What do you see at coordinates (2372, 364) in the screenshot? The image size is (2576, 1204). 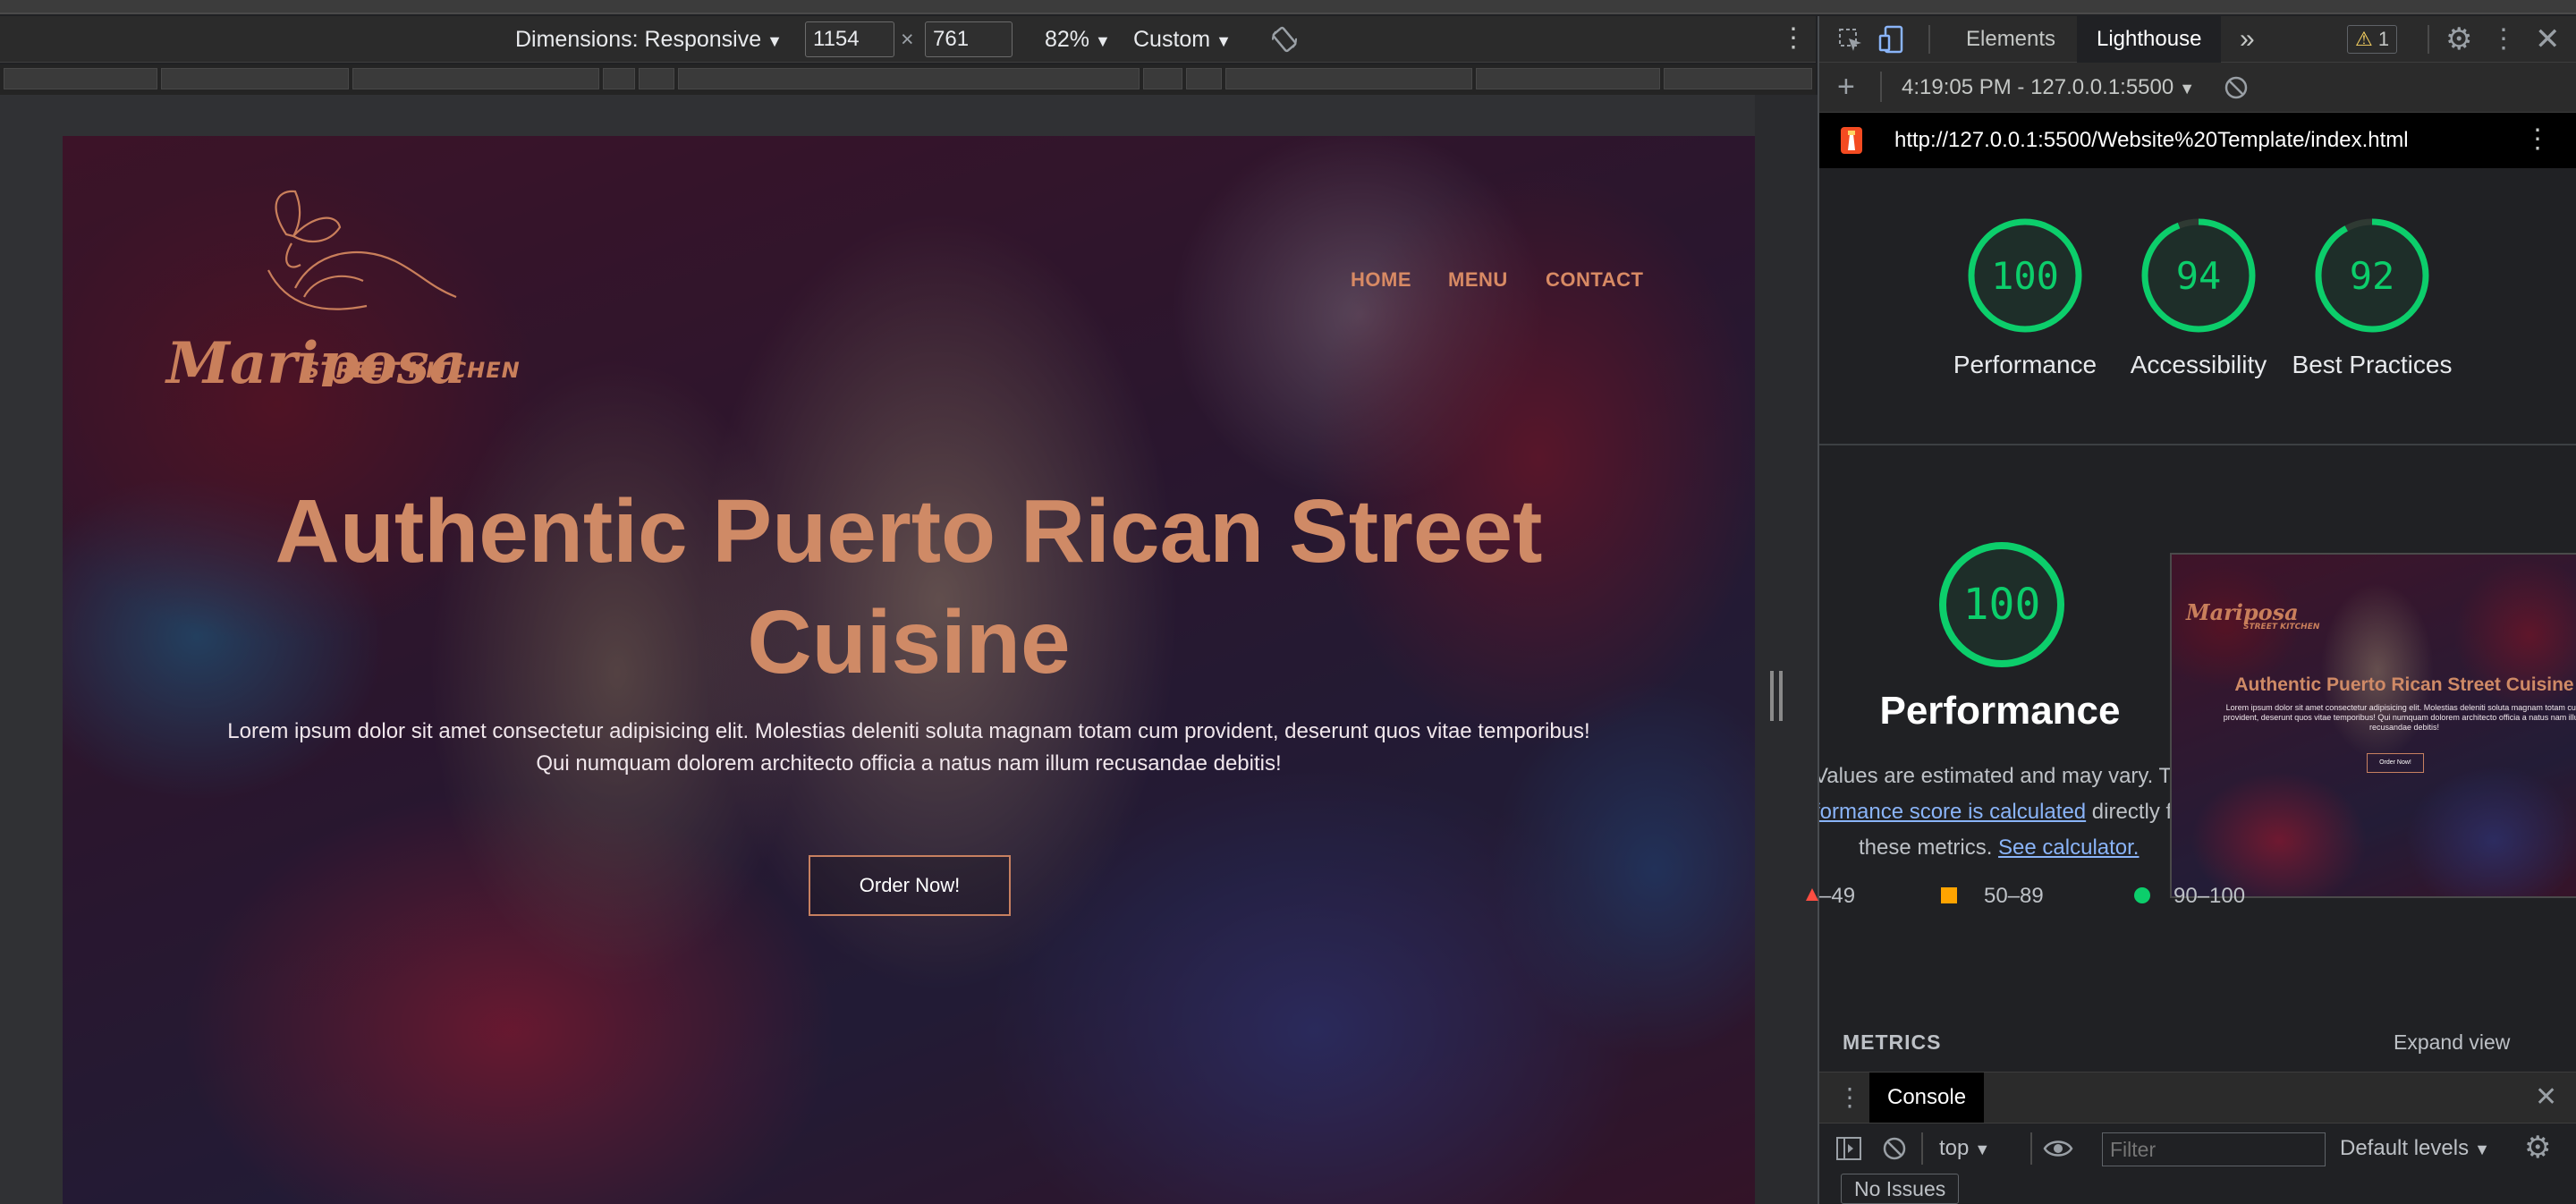 I see `gauge-label: Best Practices` at bounding box center [2372, 364].